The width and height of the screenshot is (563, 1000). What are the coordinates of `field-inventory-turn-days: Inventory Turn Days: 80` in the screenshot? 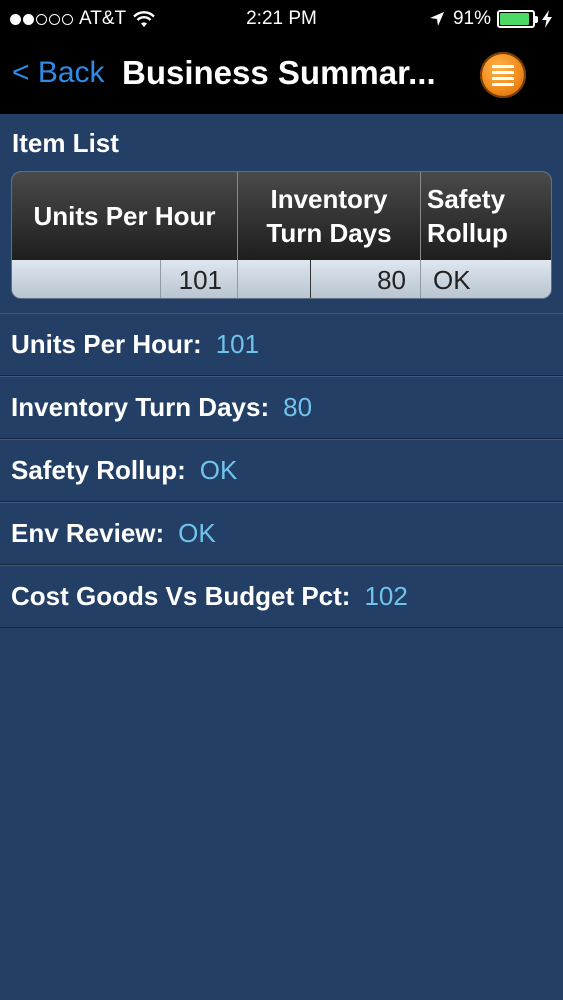 It's located at (281, 407).